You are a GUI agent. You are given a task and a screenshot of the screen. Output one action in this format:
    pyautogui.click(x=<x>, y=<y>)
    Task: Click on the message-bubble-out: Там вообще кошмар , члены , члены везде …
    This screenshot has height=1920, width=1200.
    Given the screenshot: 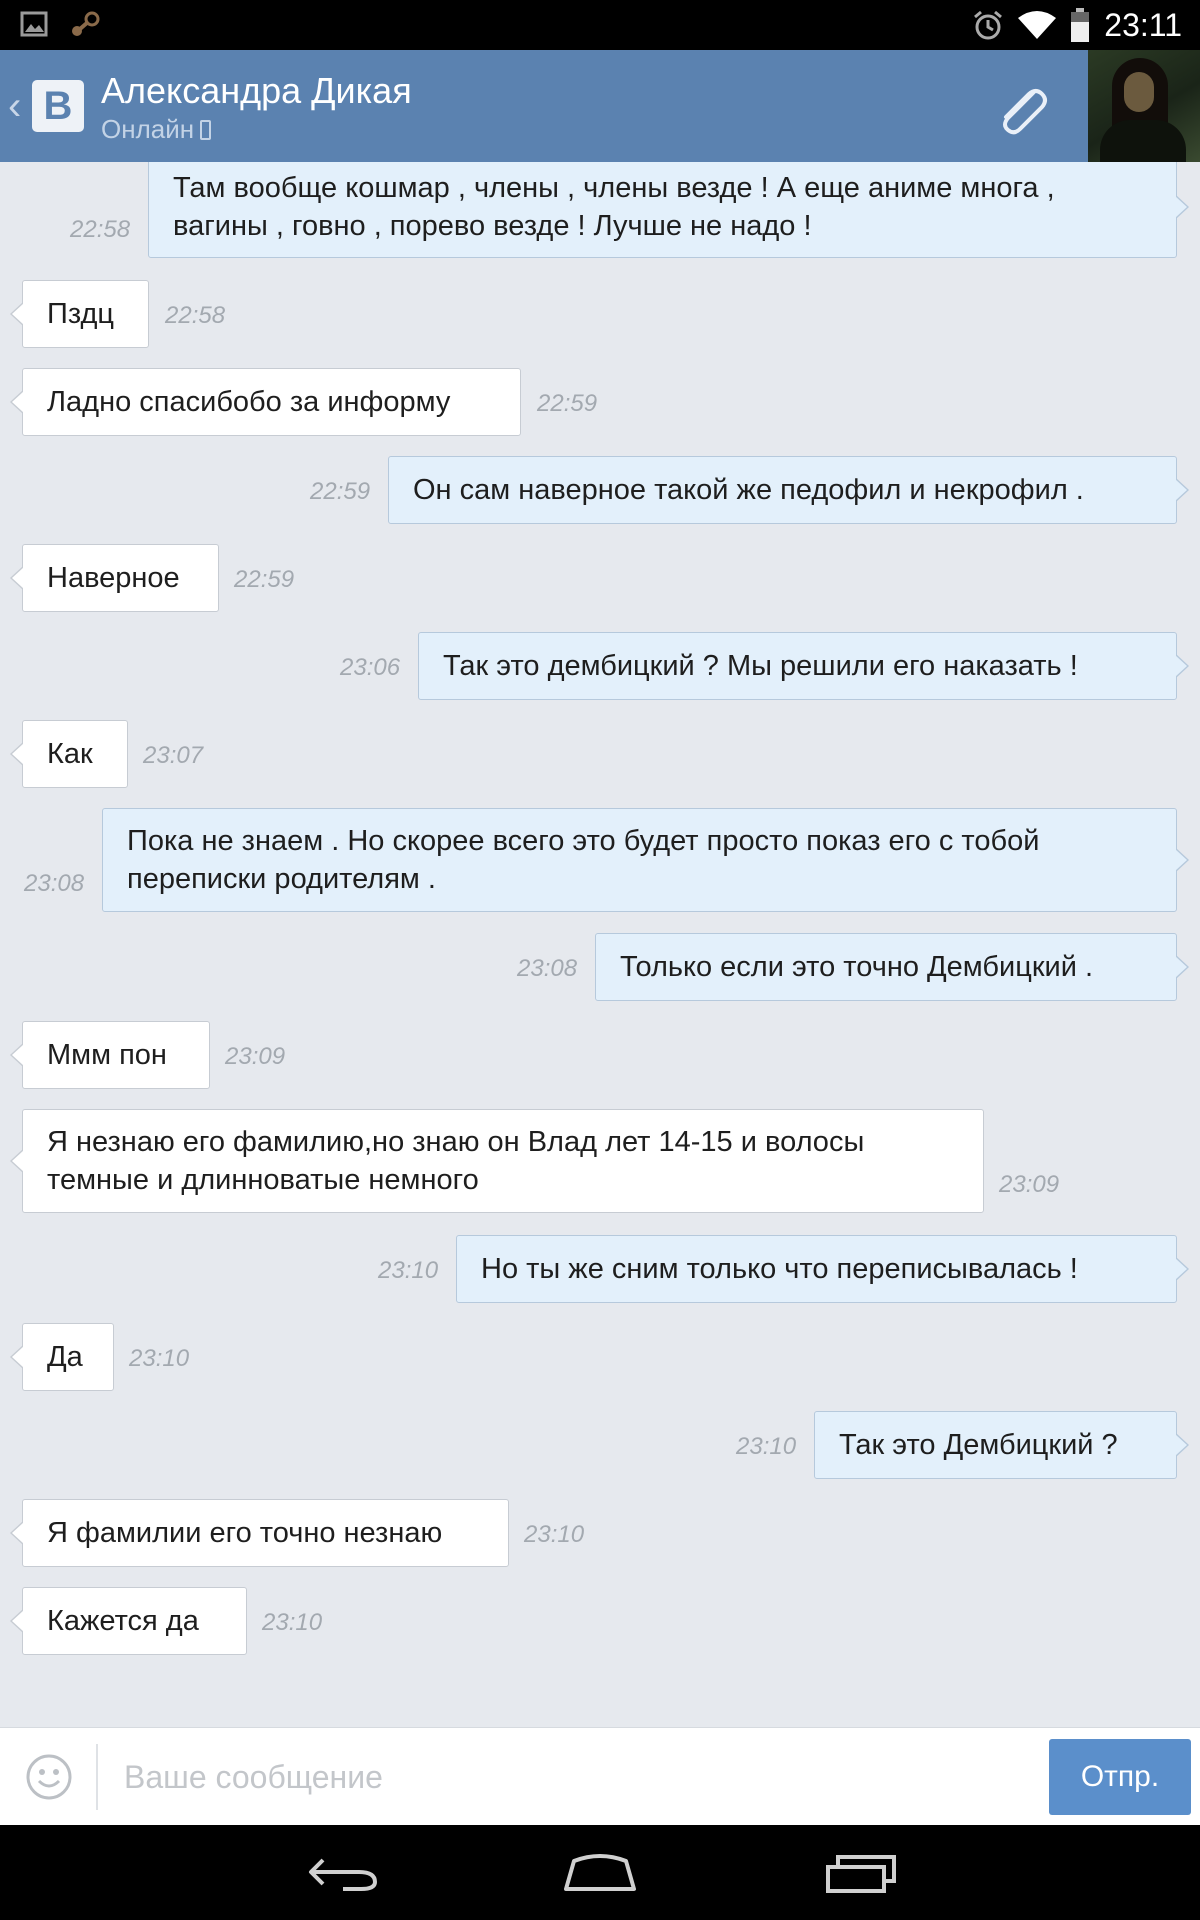 What is the action you would take?
    pyautogui.click(x=668, y=210)
    